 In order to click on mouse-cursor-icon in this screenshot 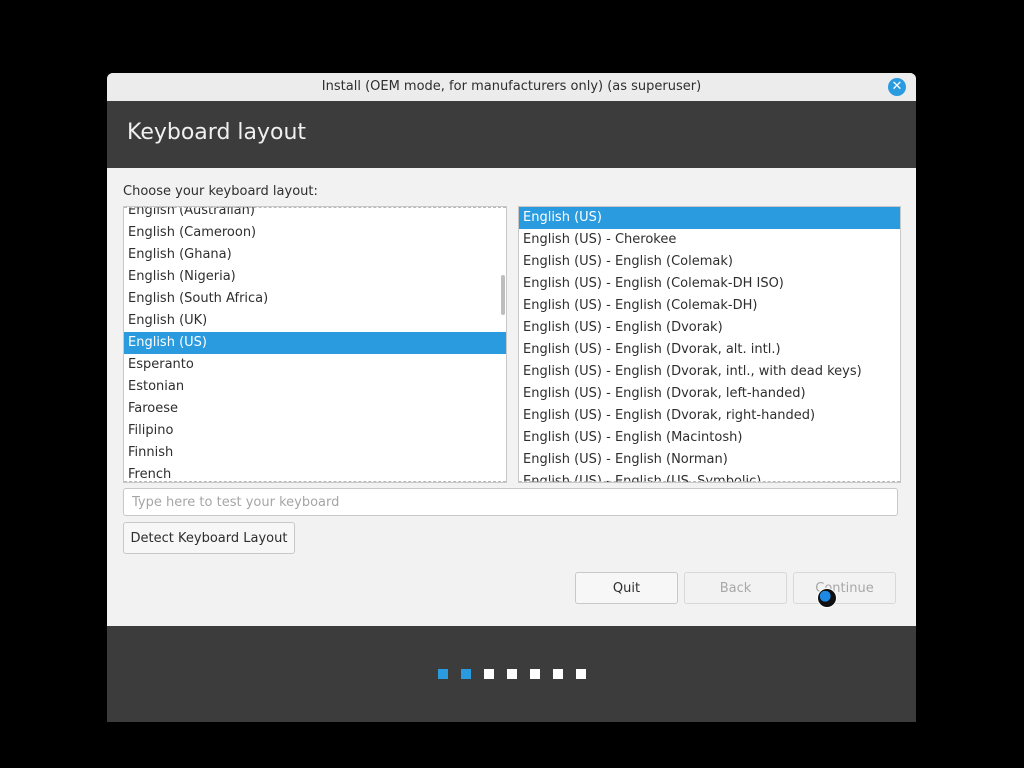, I will do `click(827, 598)`.